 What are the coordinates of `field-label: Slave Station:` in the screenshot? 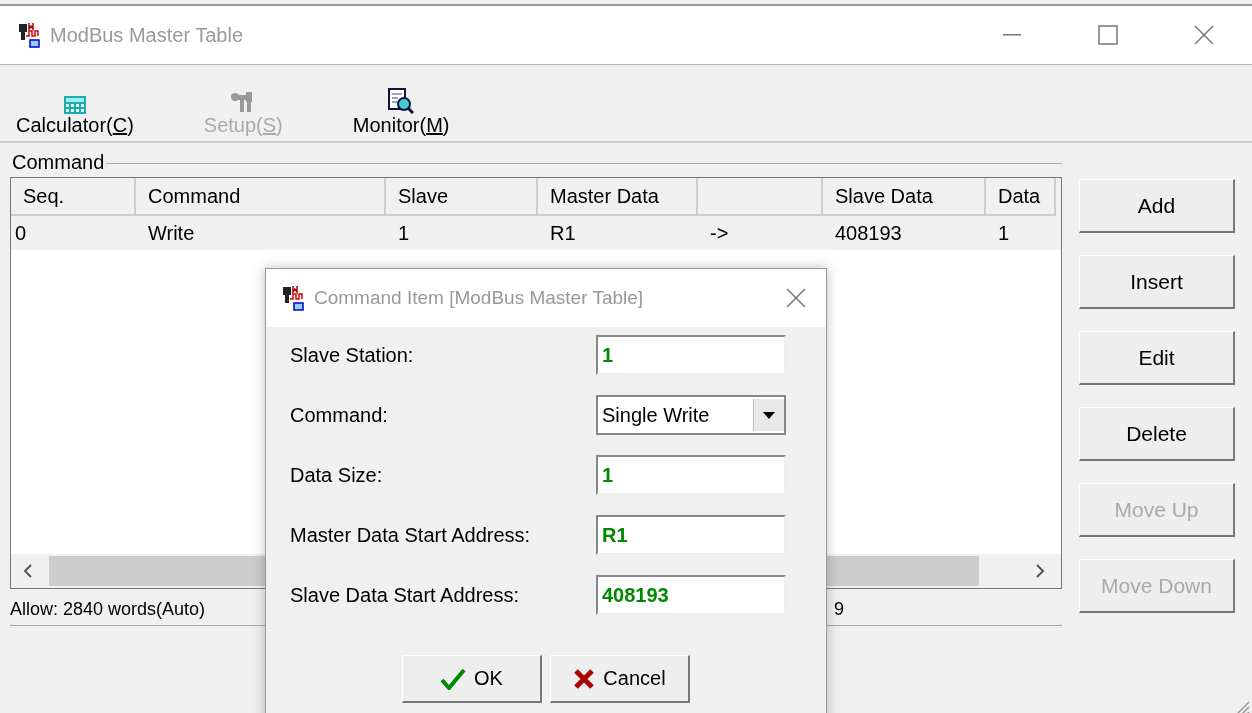 It's located at (352, 355).